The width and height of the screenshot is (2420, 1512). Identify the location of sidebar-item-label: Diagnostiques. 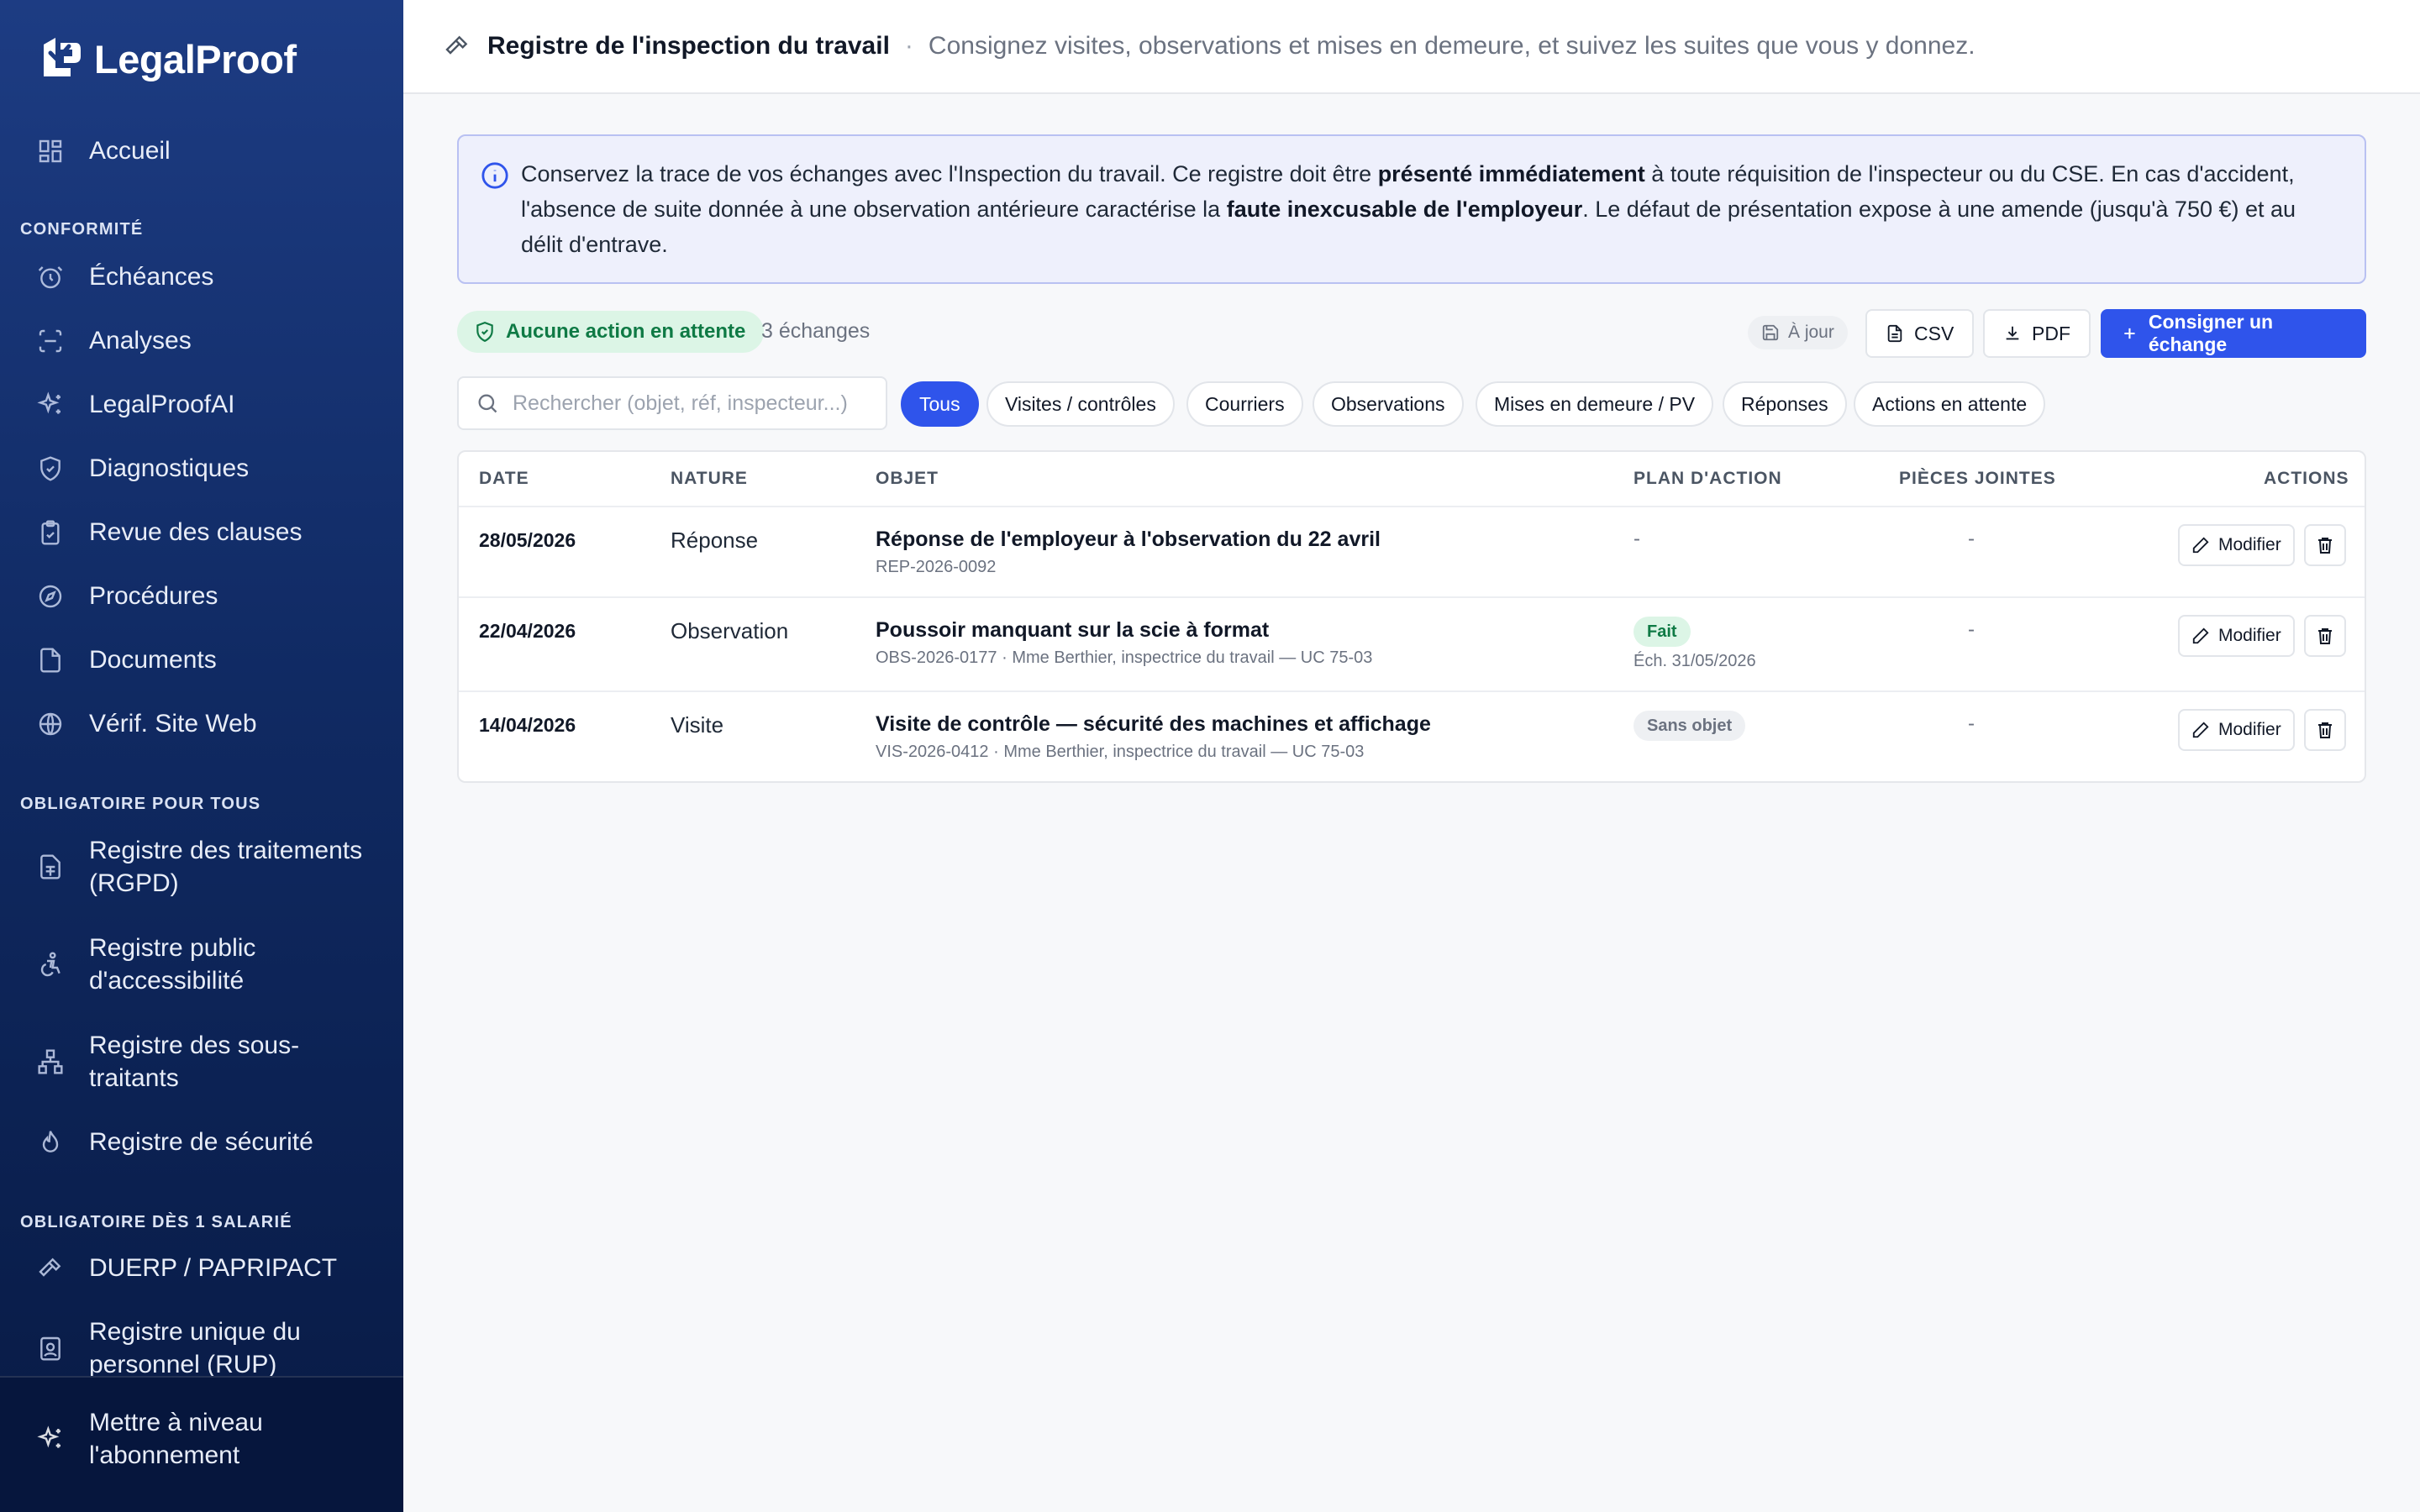
(169, 468).